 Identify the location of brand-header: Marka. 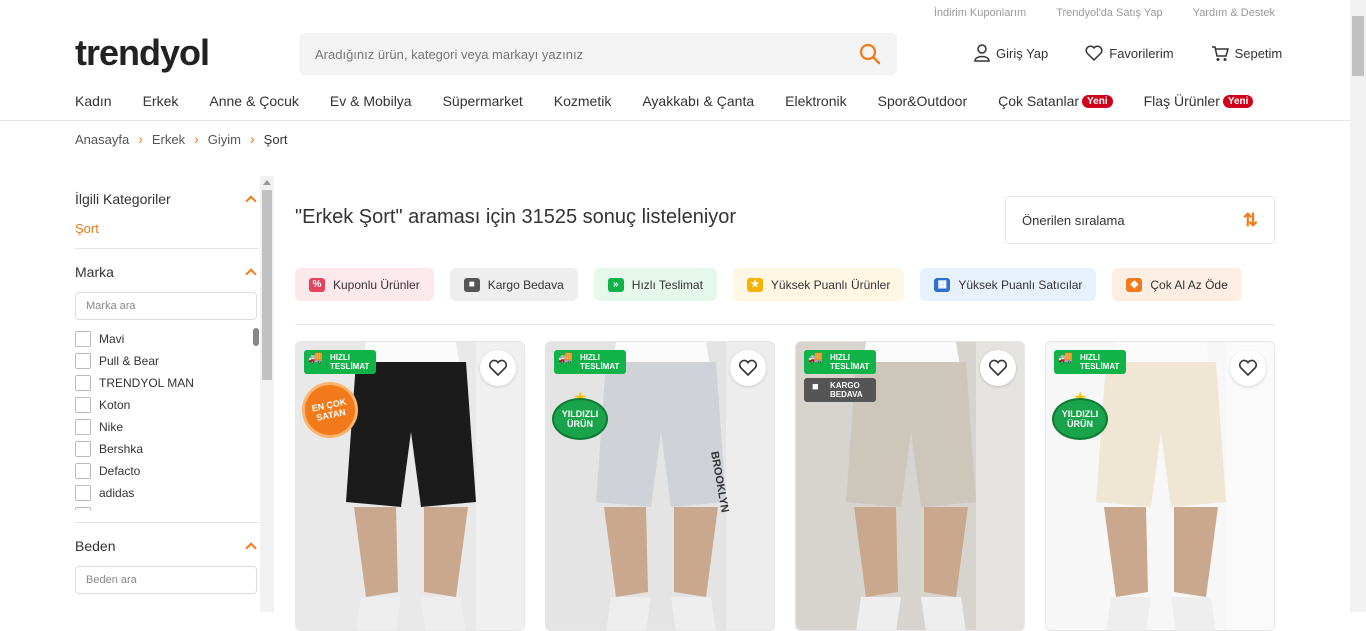
(167, 272).